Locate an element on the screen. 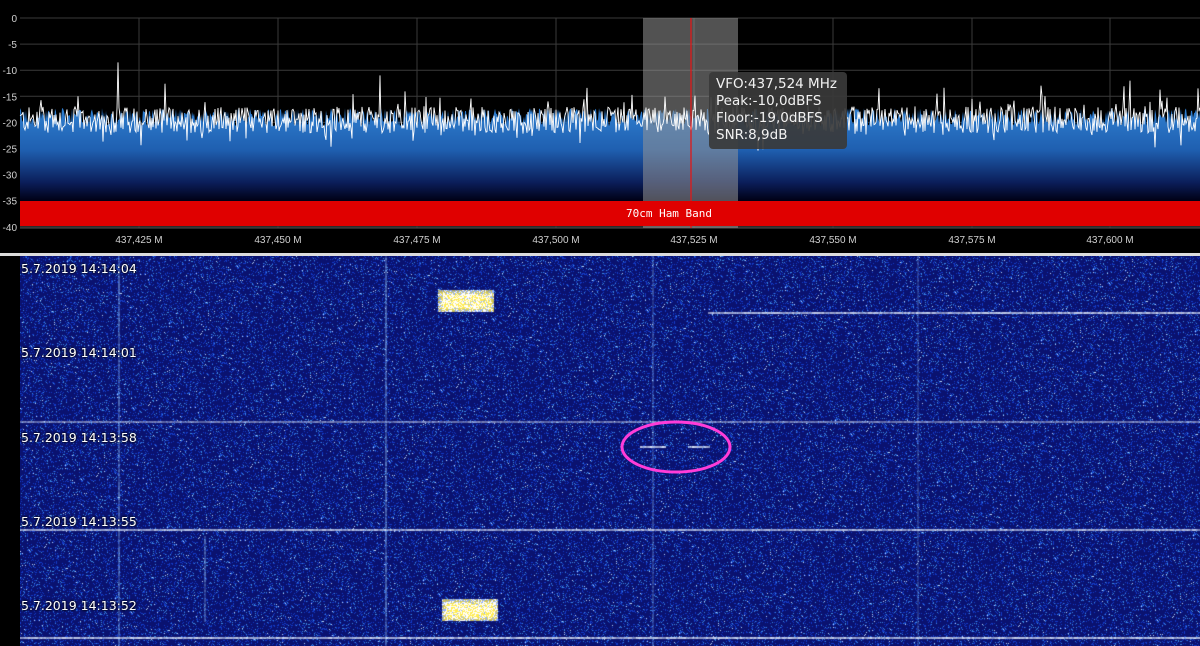 This screenshot has width=1200, height=646. db-tick-label: -20 is located at coordinates (10, 123).